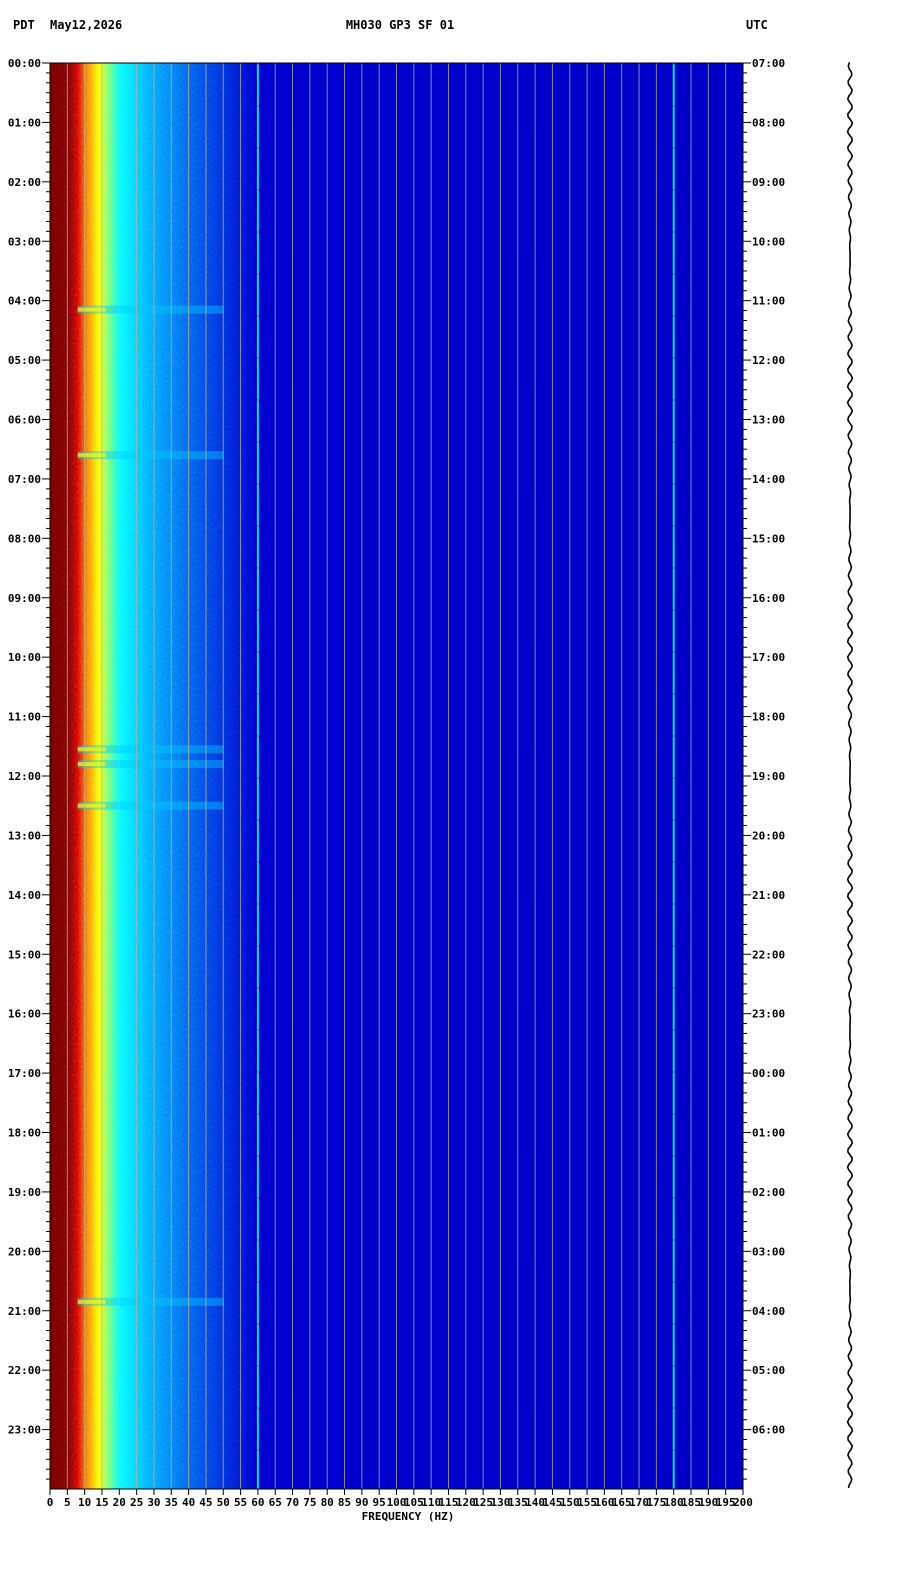  Describe the element at coordinates (24, 1430) in the screenshot. I see `left-time-label: 23:00` at that location.